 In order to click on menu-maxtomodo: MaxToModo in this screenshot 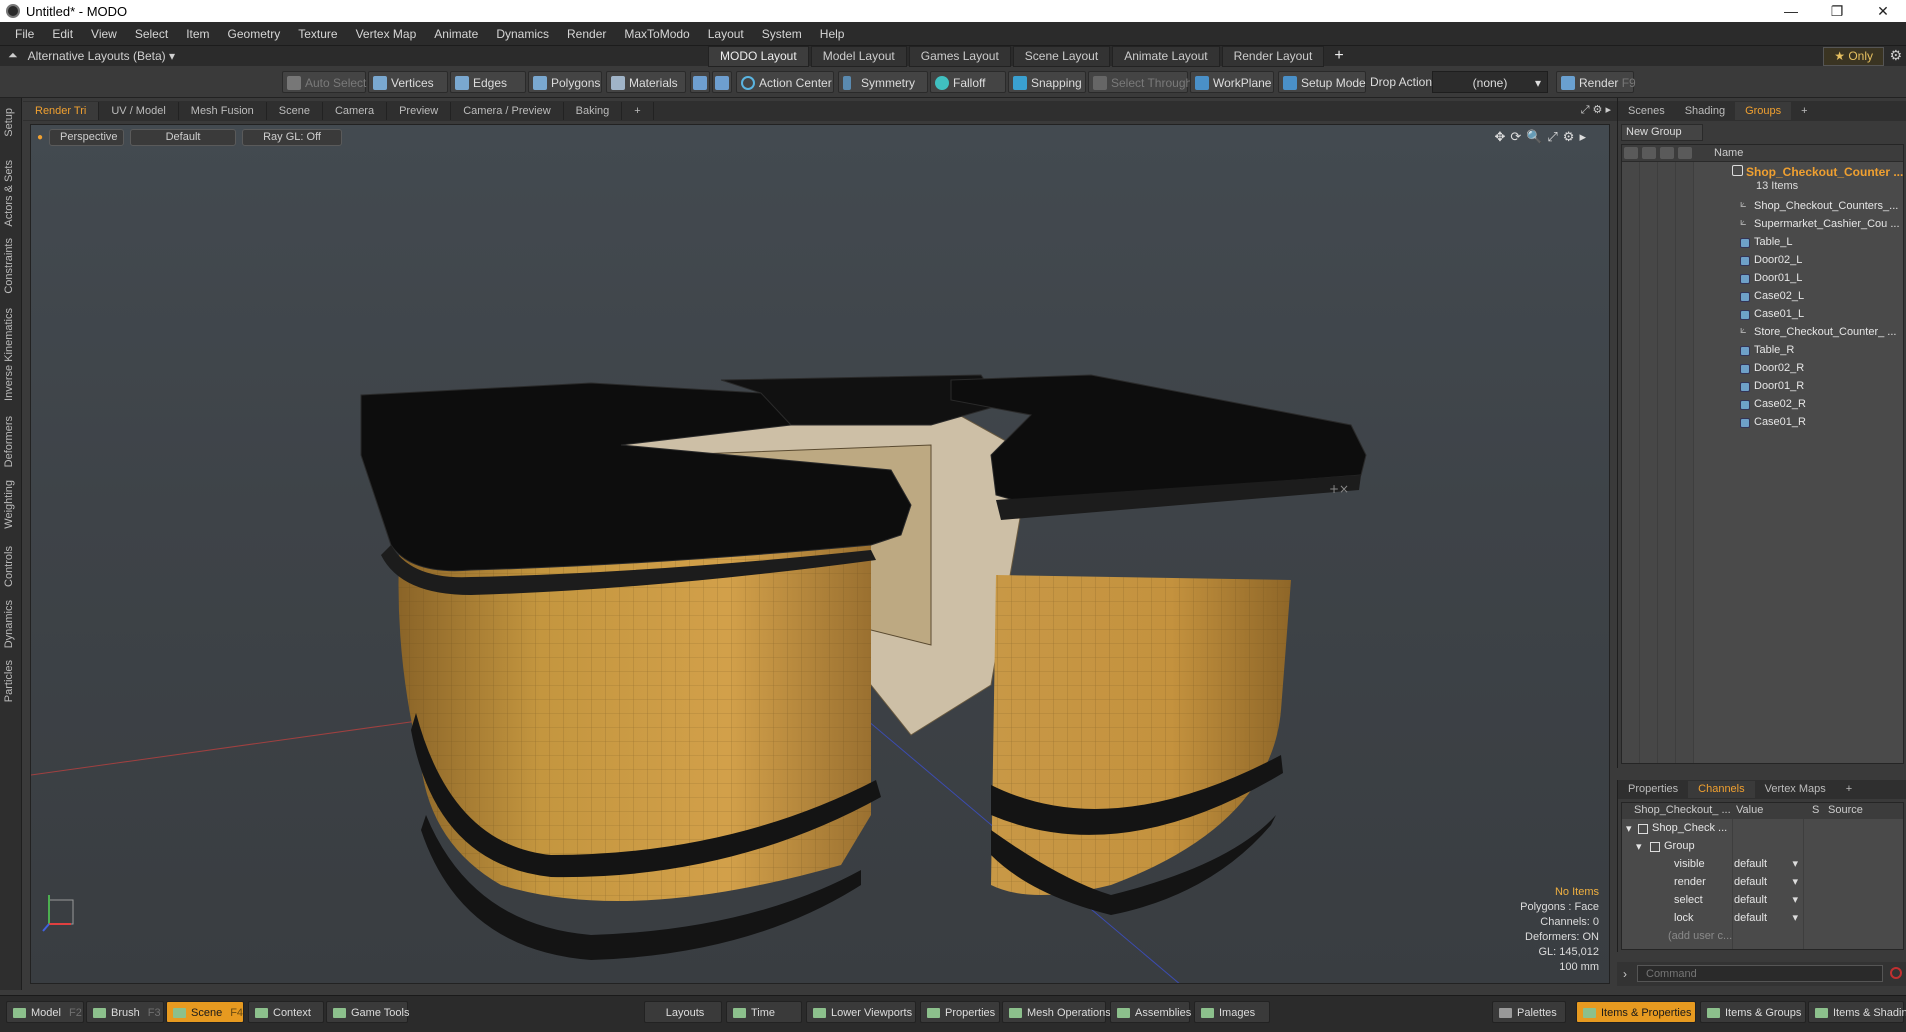, I will do `click(656, 34)`.